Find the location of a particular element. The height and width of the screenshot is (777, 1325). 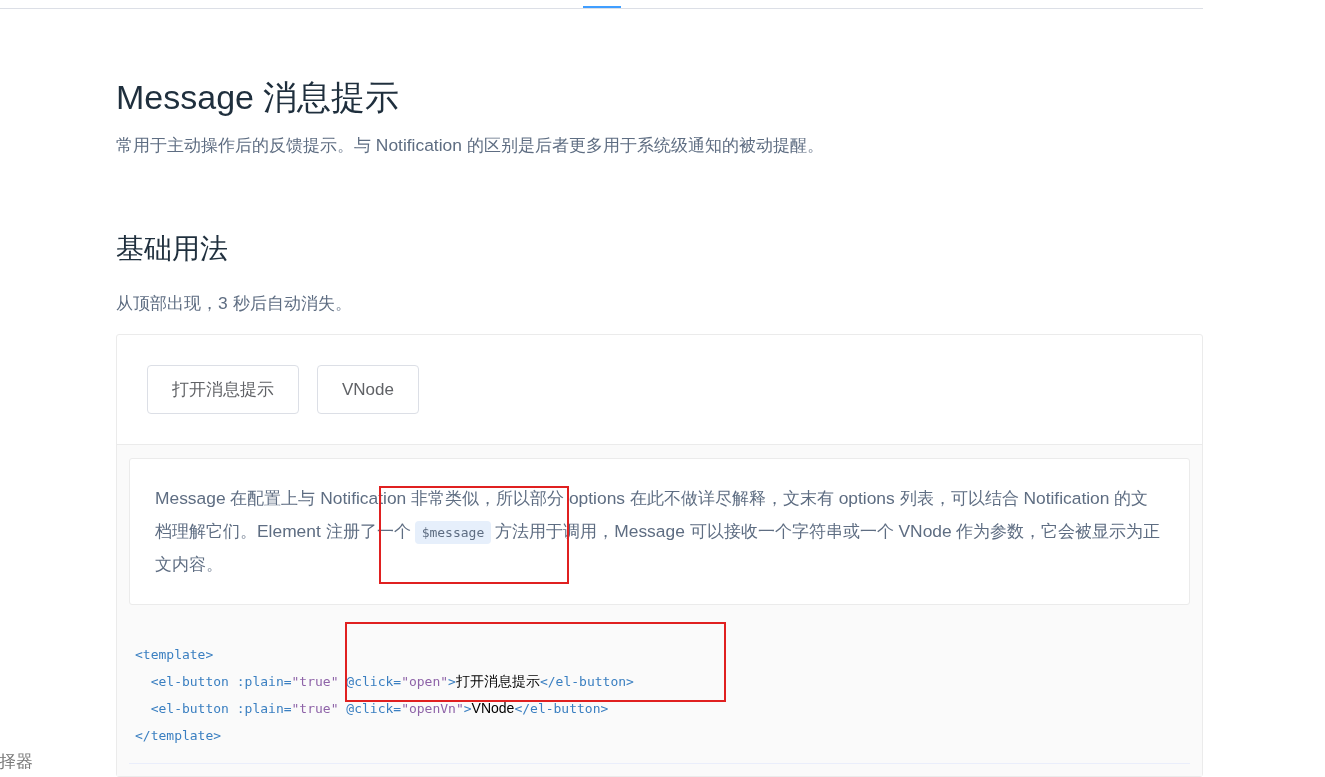

code-line: <el-button :plain="true" @click="openVn">VNode</el-button> is located at coordinates (379, 708).